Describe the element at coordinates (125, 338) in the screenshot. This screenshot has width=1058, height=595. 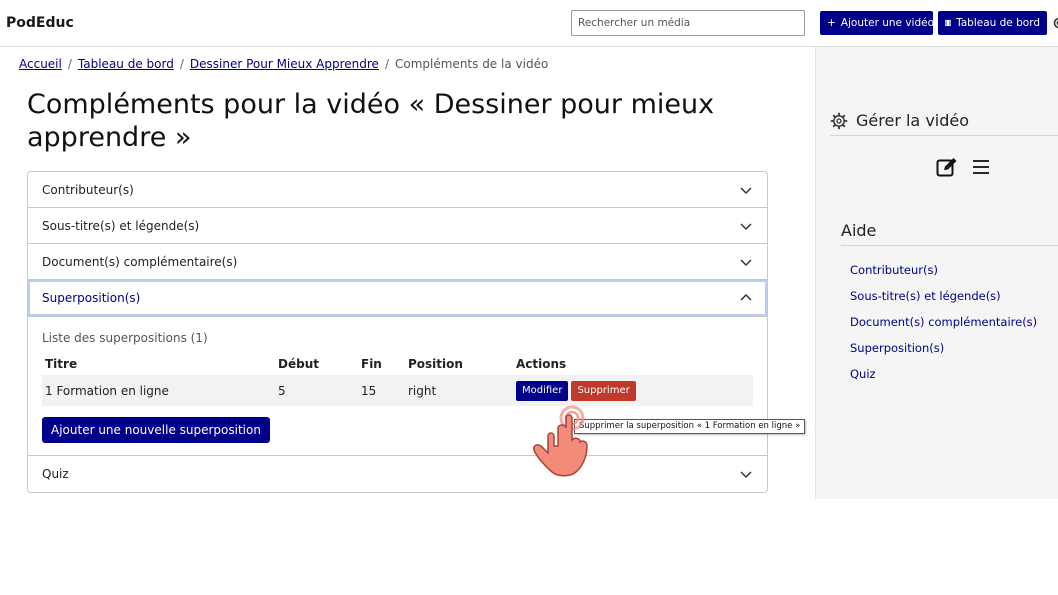
I see `overlays-list-caption: Liste des superpositions (1)` at that location.